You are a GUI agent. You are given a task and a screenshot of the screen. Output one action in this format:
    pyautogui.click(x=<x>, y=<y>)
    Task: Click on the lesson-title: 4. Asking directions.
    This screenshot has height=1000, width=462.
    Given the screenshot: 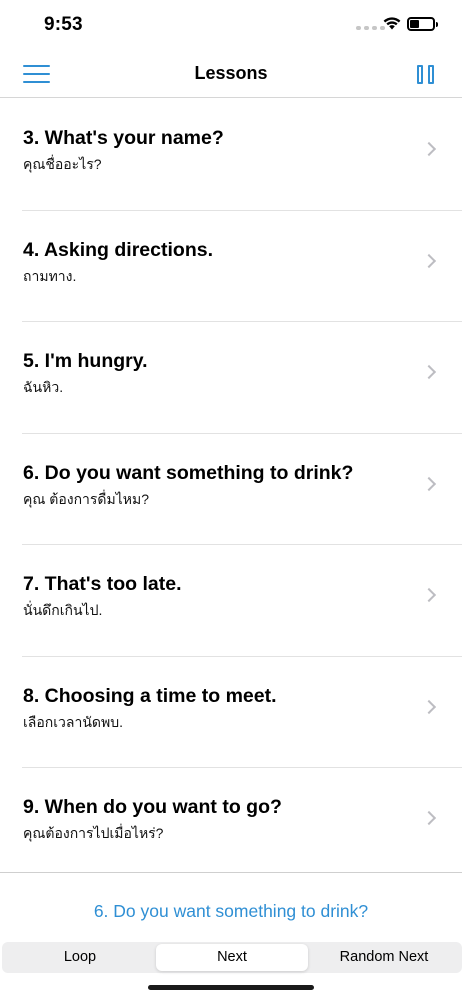 What is the action you would take?
    pyautogui.click(x=118, y=249)
    